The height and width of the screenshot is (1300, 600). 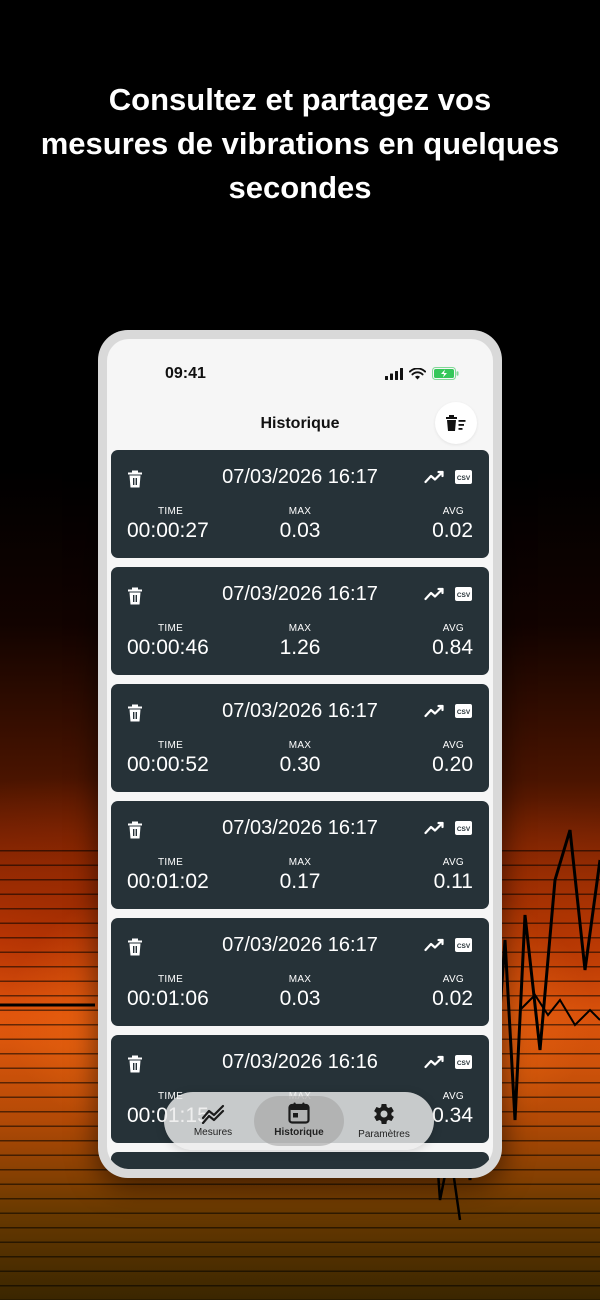 I want to click on tab-bar: Mesures Historique Paramètres, so click(x=299, y=1121).